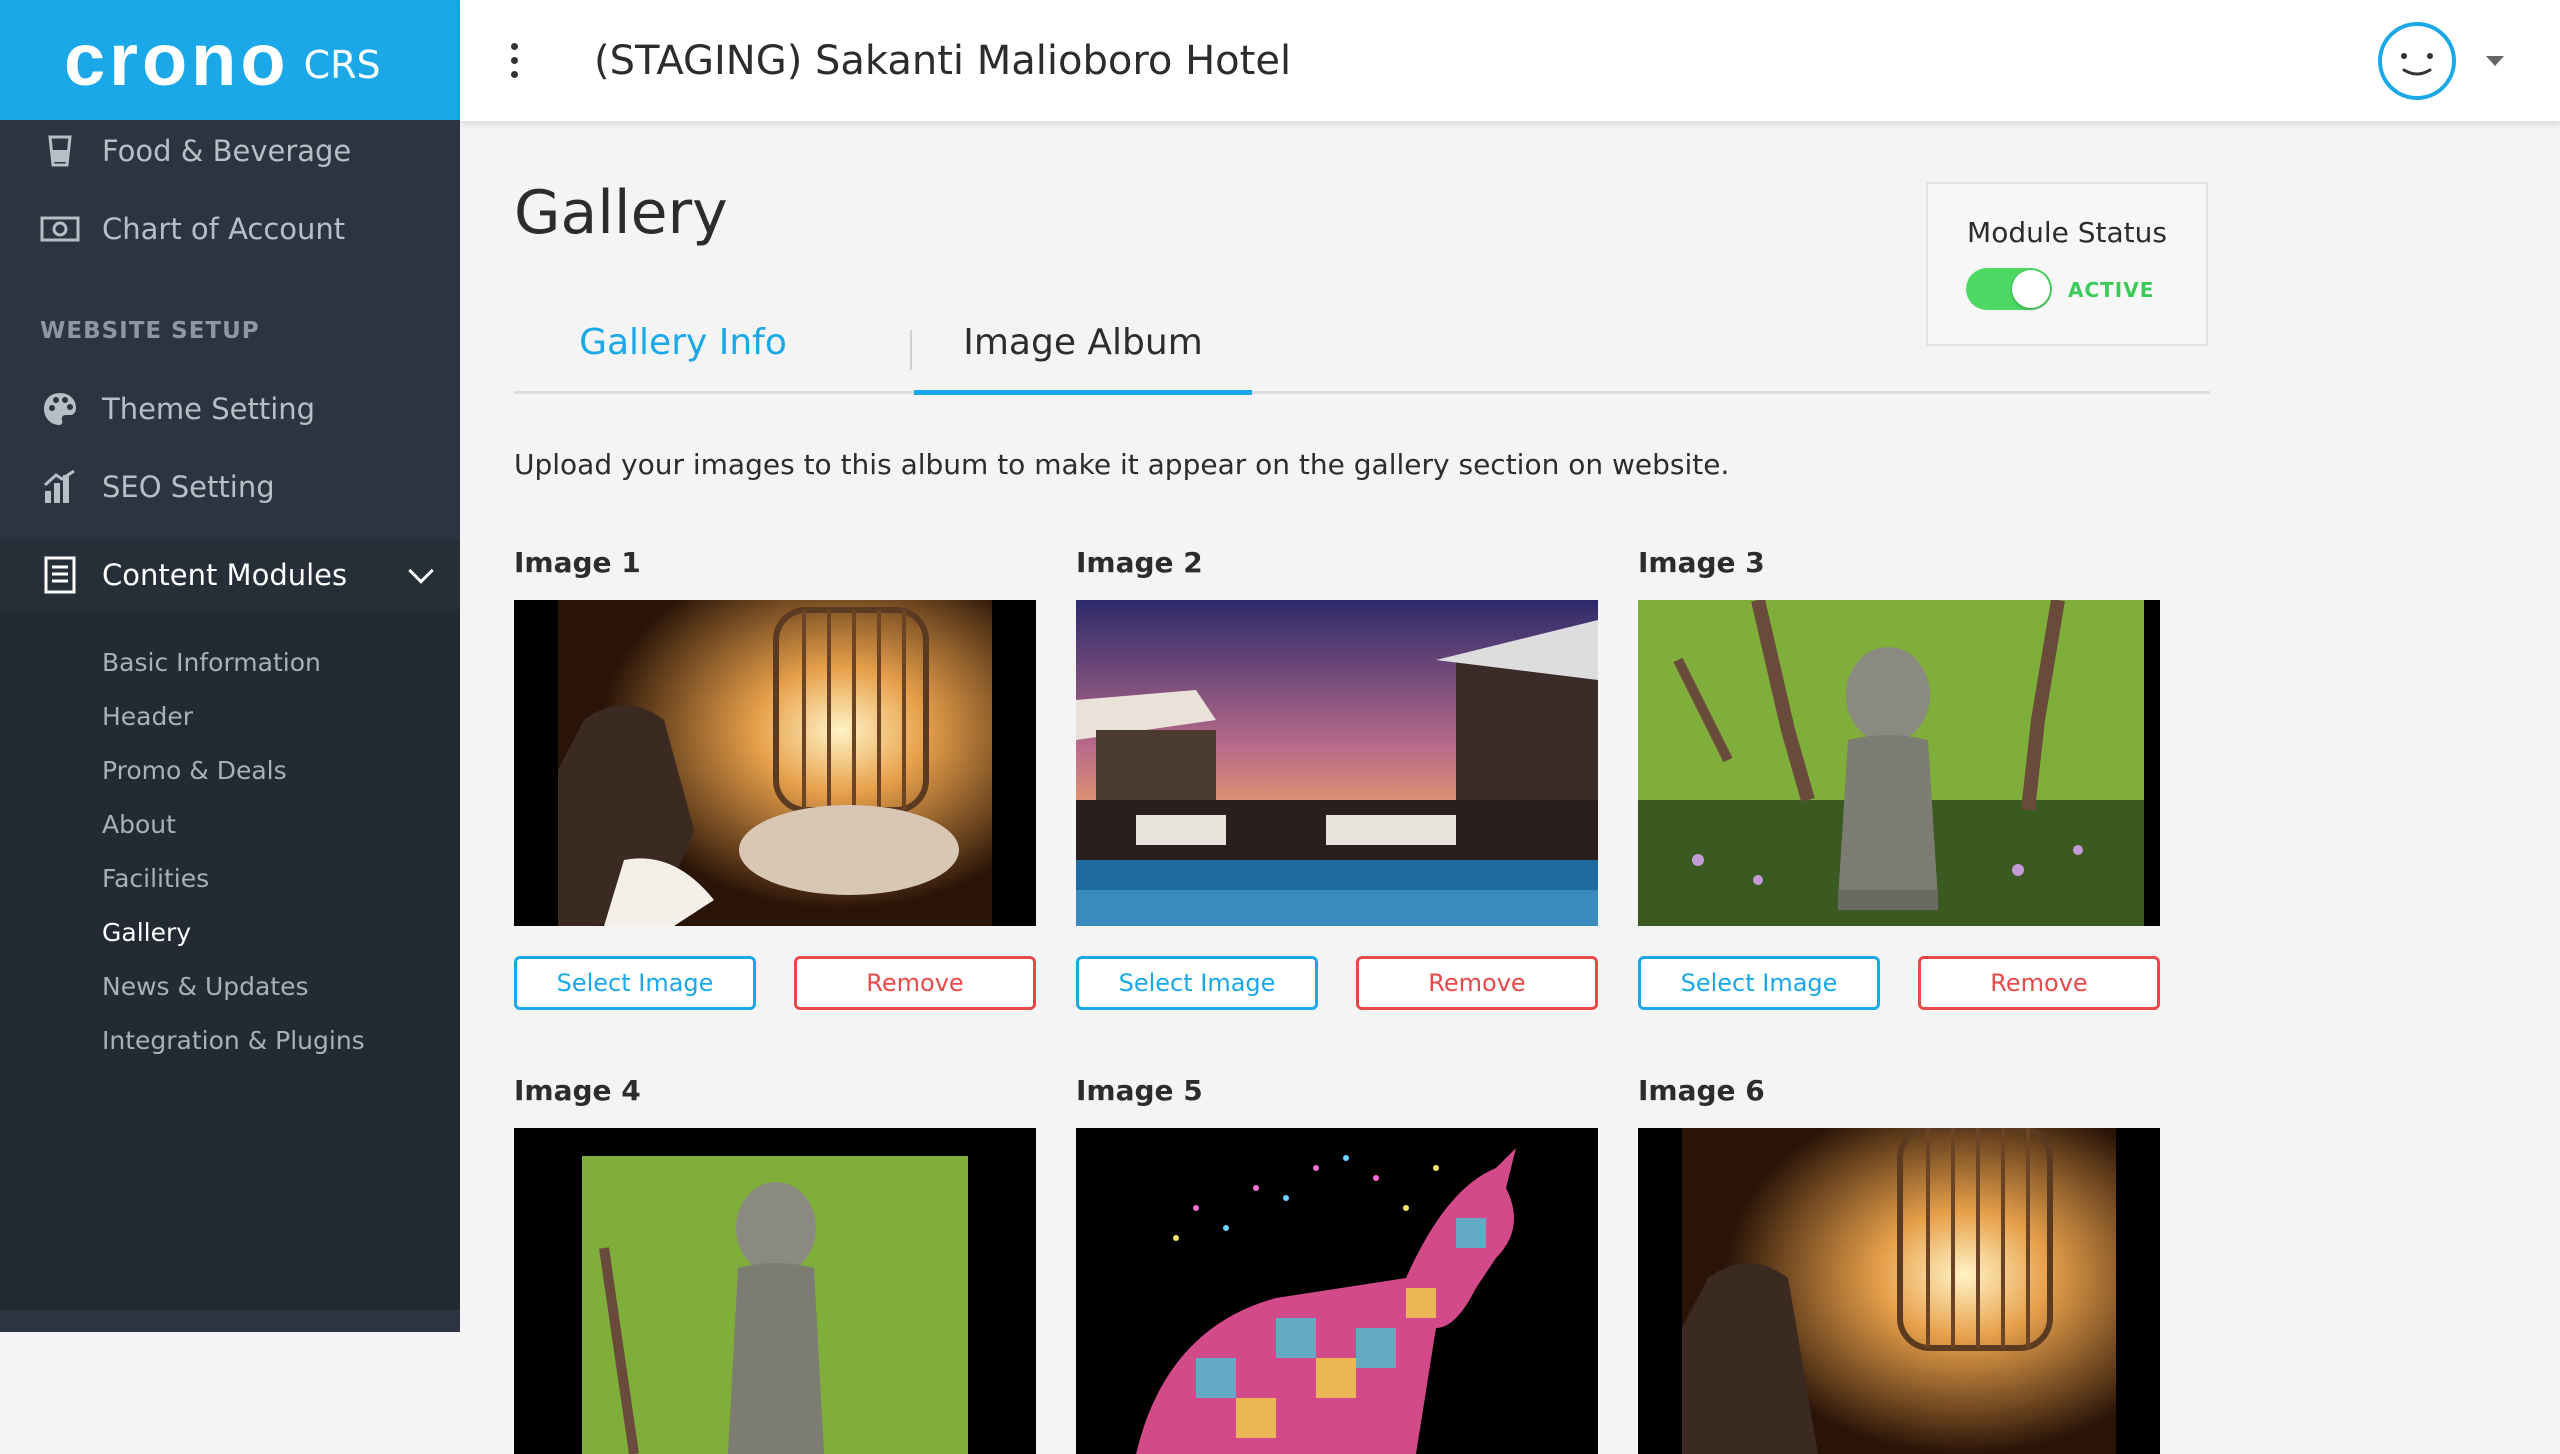 Image resolution: width=2560 pixels, height=1454 pixels. I want to click on document-icon, so click(60, 575).